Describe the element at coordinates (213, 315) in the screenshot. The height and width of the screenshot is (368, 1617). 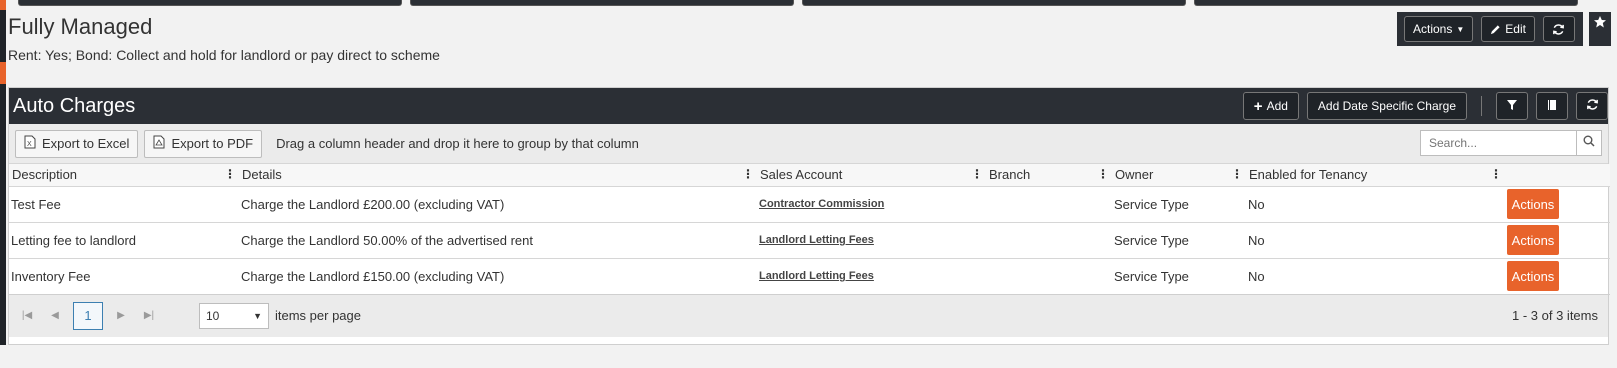
I see `page-size-value: 10` at that location.